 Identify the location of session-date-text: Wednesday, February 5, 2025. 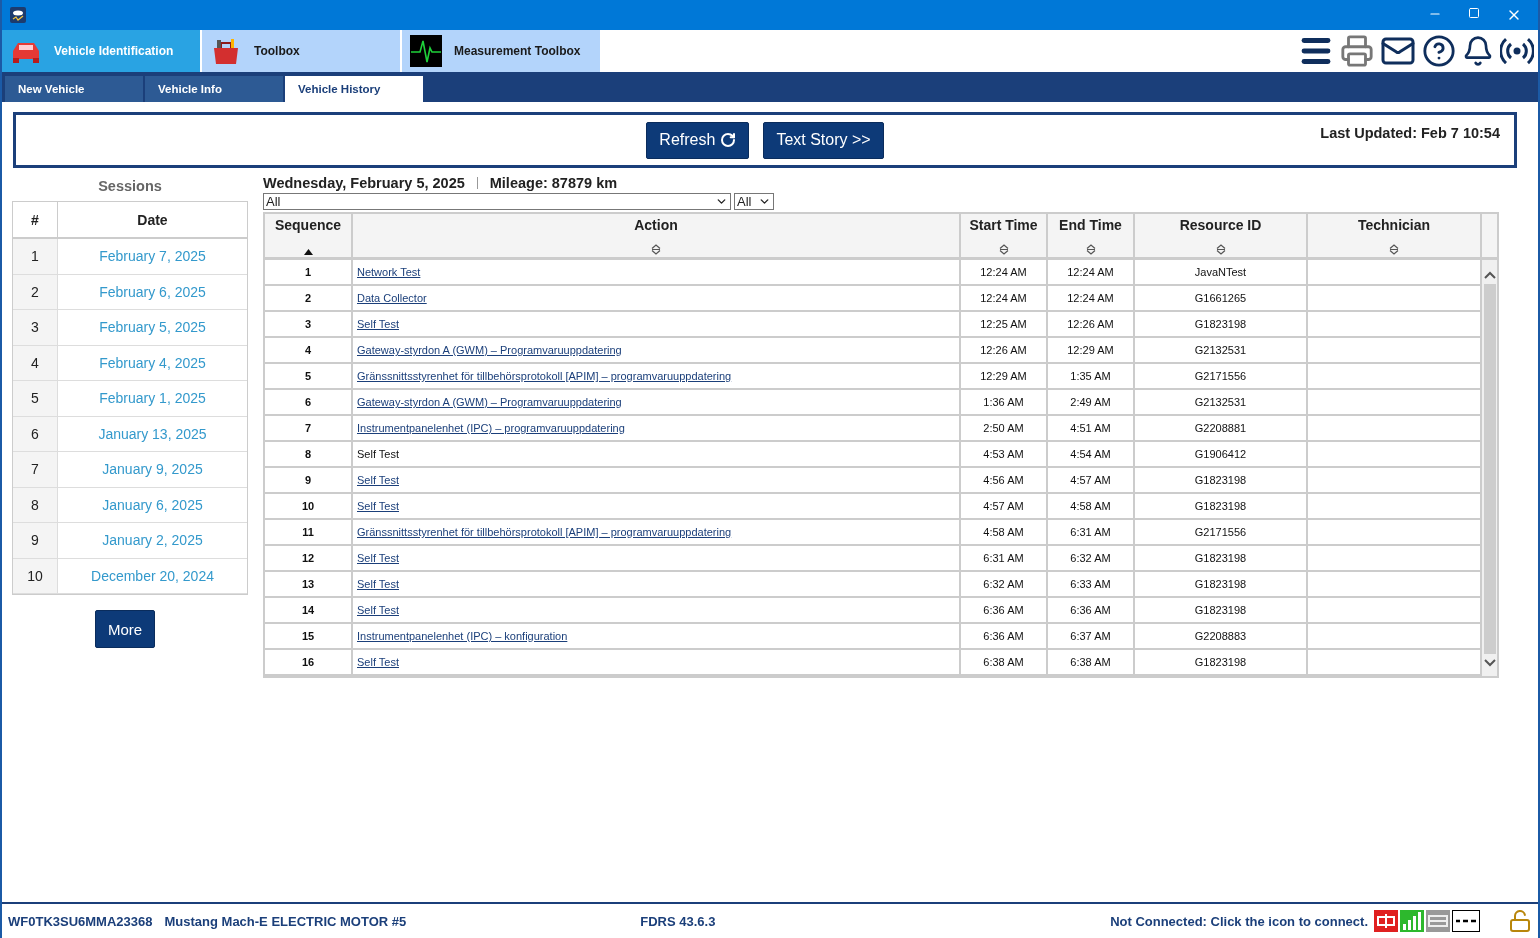
(364, 183).